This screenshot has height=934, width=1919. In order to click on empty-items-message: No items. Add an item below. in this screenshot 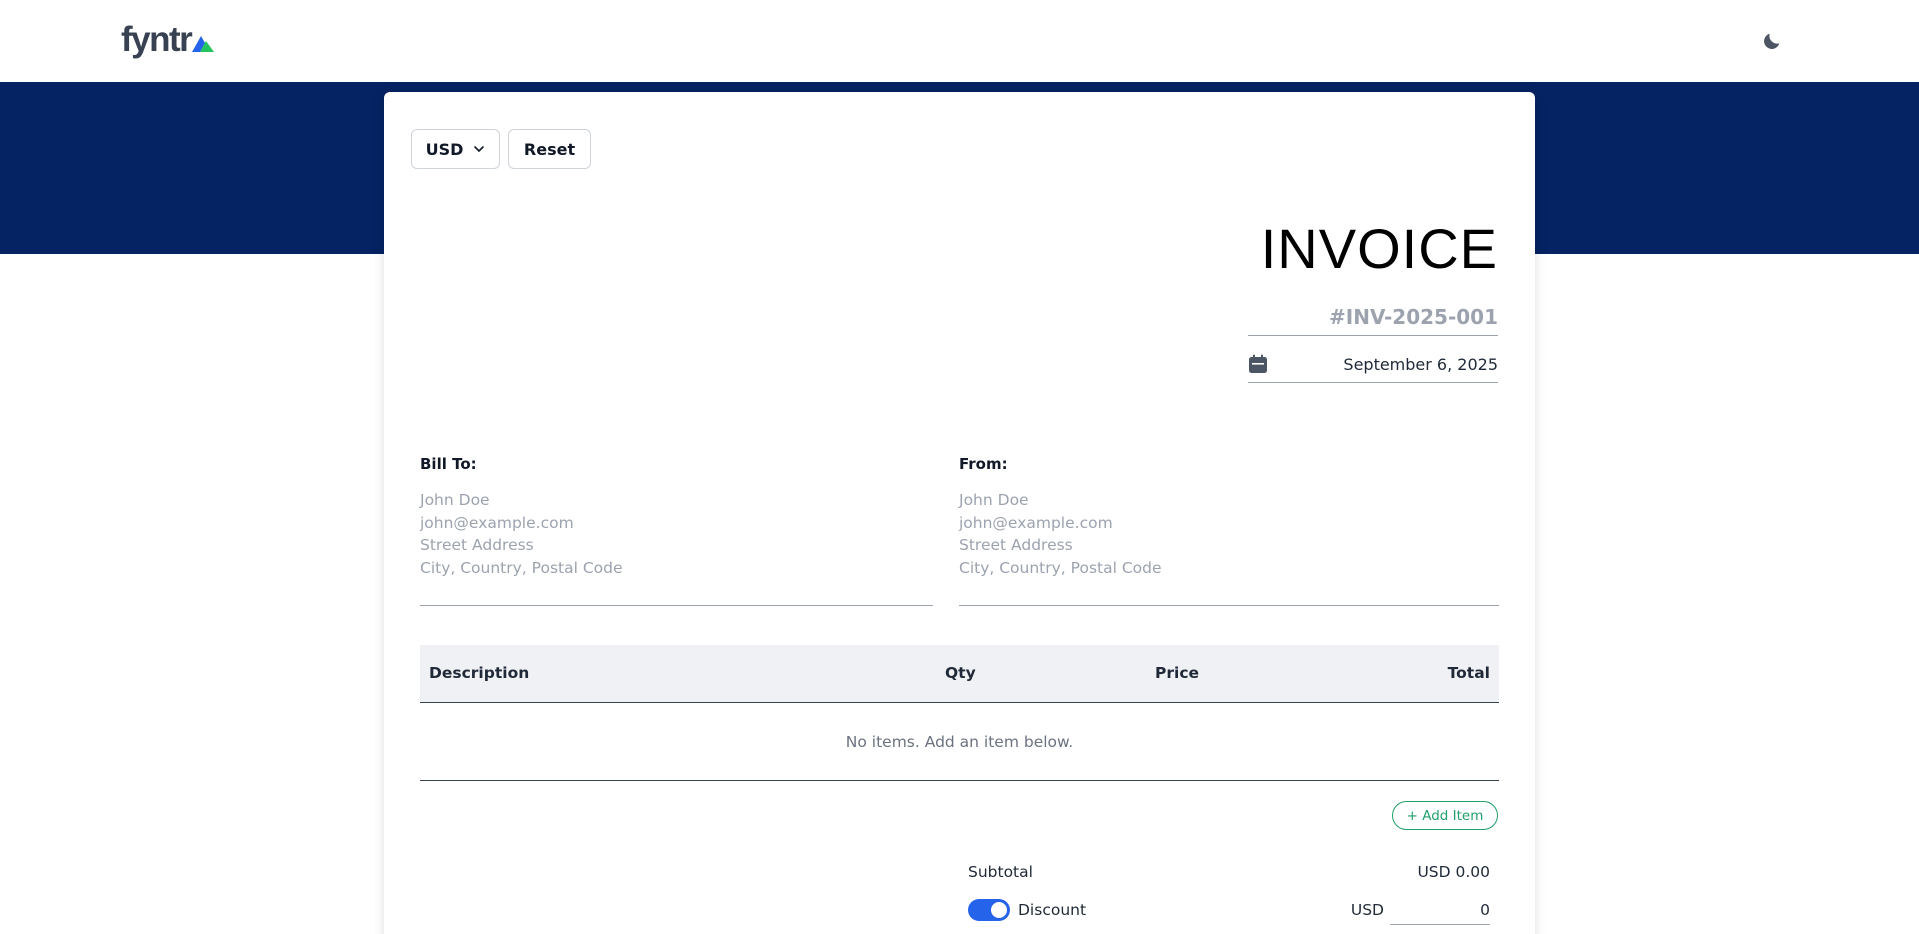, I will do `click(959, 741)`.